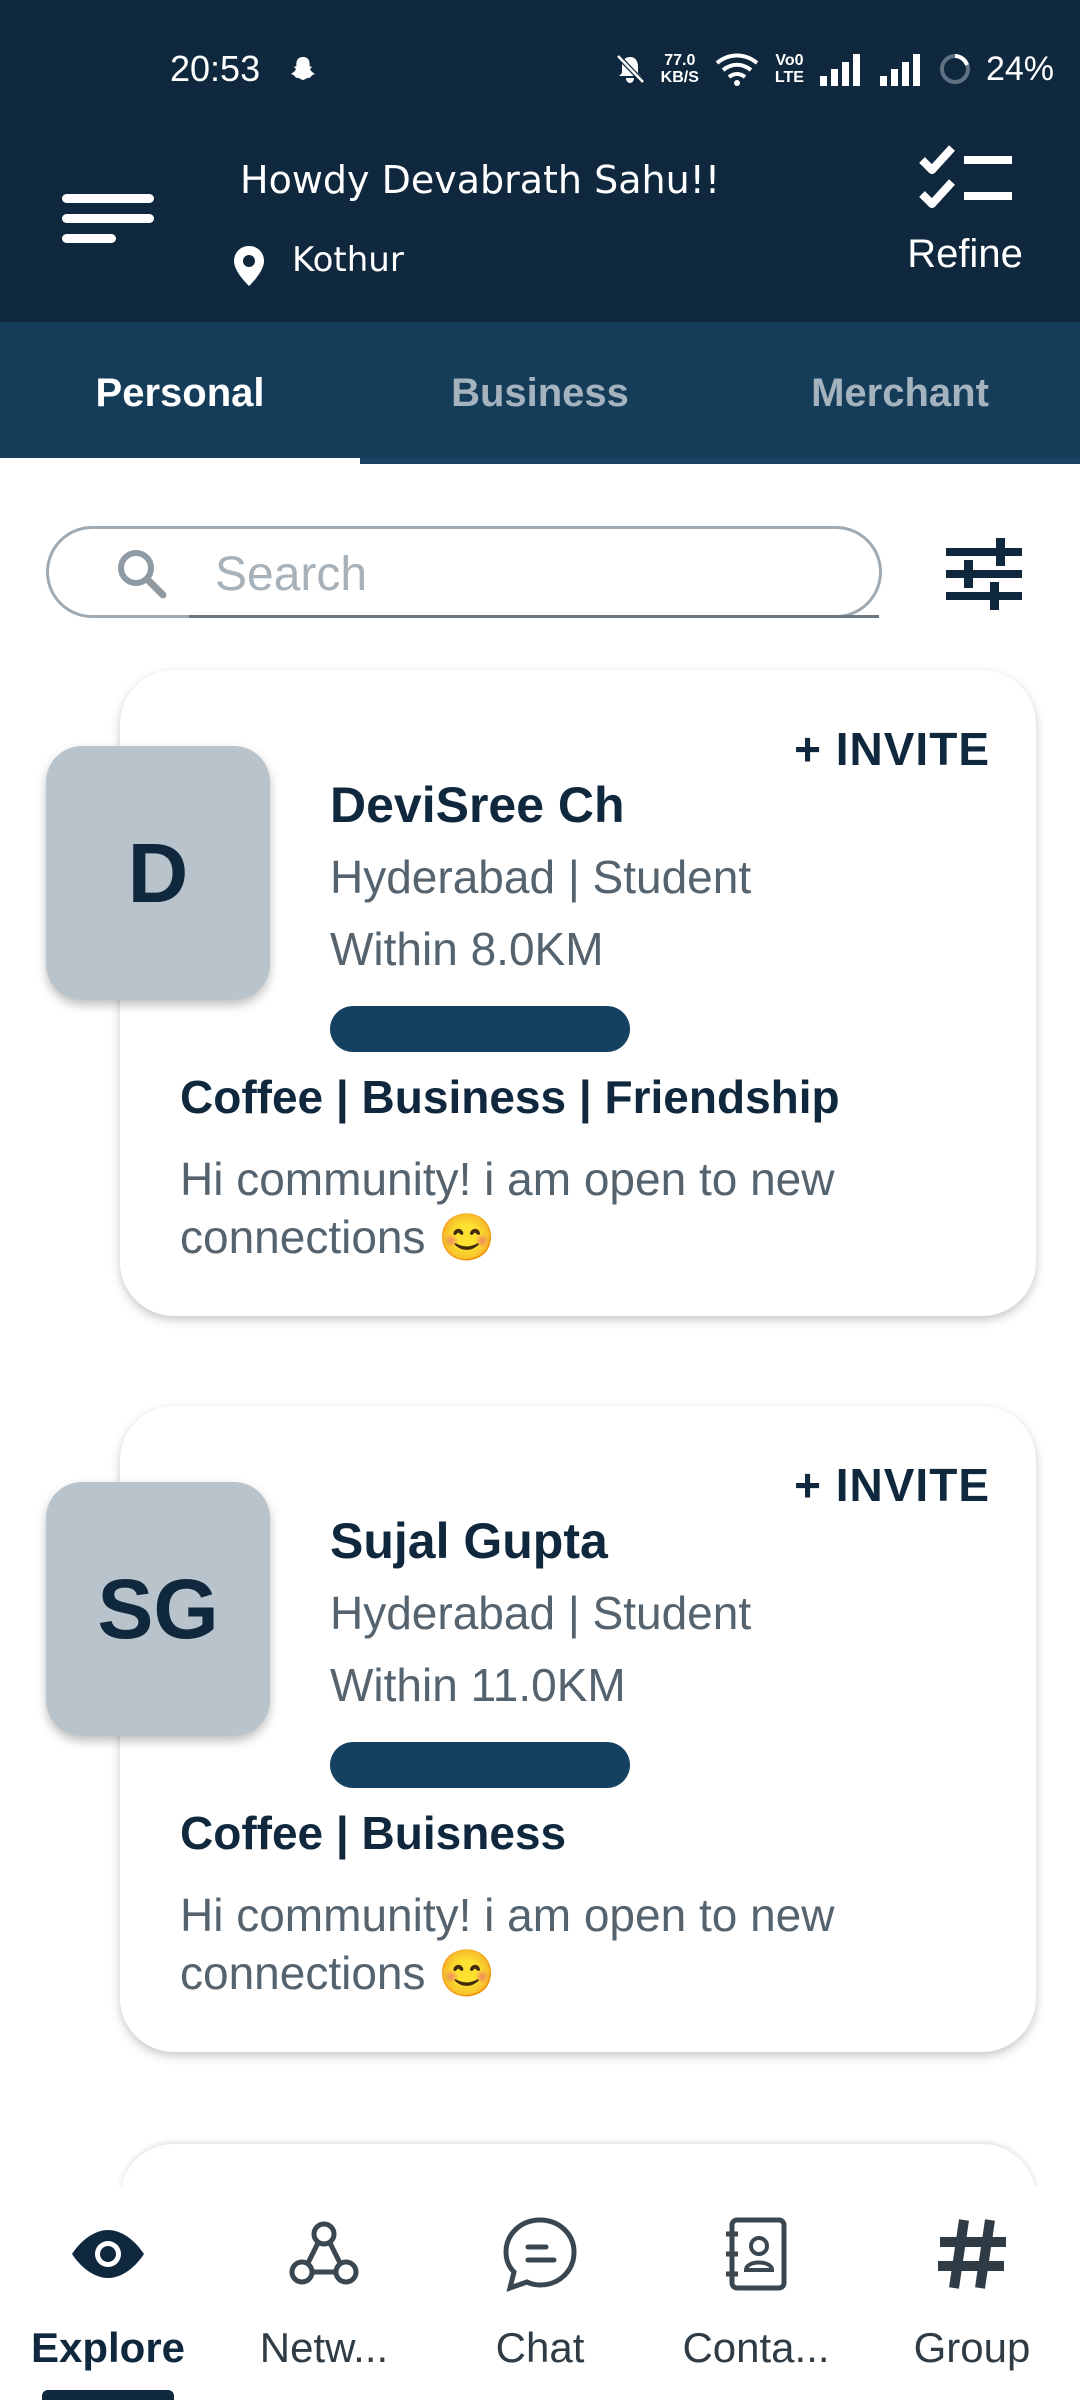 The width and height of the screenshot is (1080, 2400). I want to click on nav-chat: Chat, so click(540, 2293).